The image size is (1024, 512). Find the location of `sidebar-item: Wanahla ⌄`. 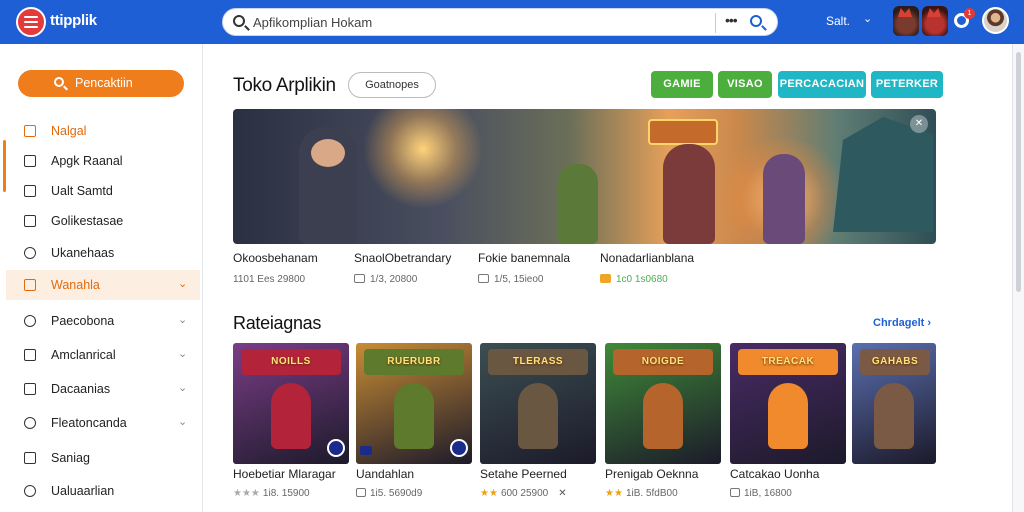

sidebar-item: Wanahla ⌄ is located at coordinates (103, 285).